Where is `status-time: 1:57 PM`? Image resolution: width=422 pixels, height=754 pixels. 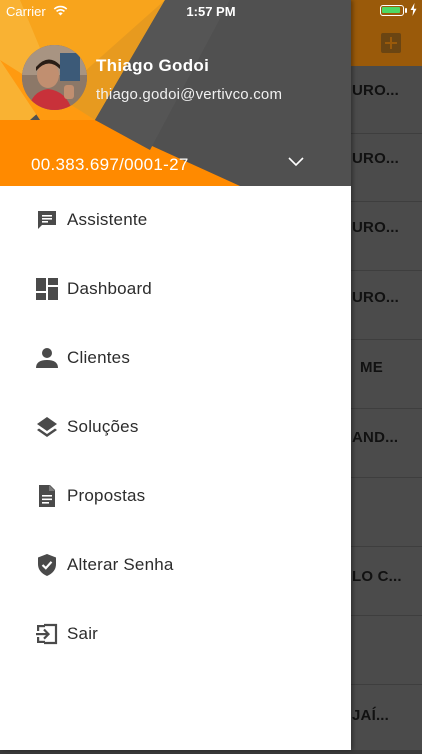 status-time: 1:57 PM is located at coordinates (211, 11).